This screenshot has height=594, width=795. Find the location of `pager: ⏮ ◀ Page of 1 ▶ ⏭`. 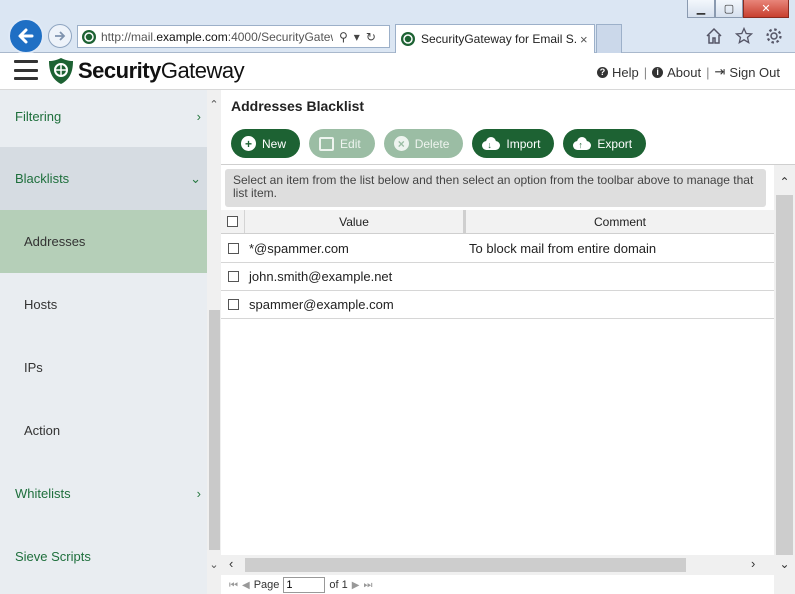

pager: ⏮ ◀ Page of 1 ▶ ⏭ is located at coordinates (300, 585).